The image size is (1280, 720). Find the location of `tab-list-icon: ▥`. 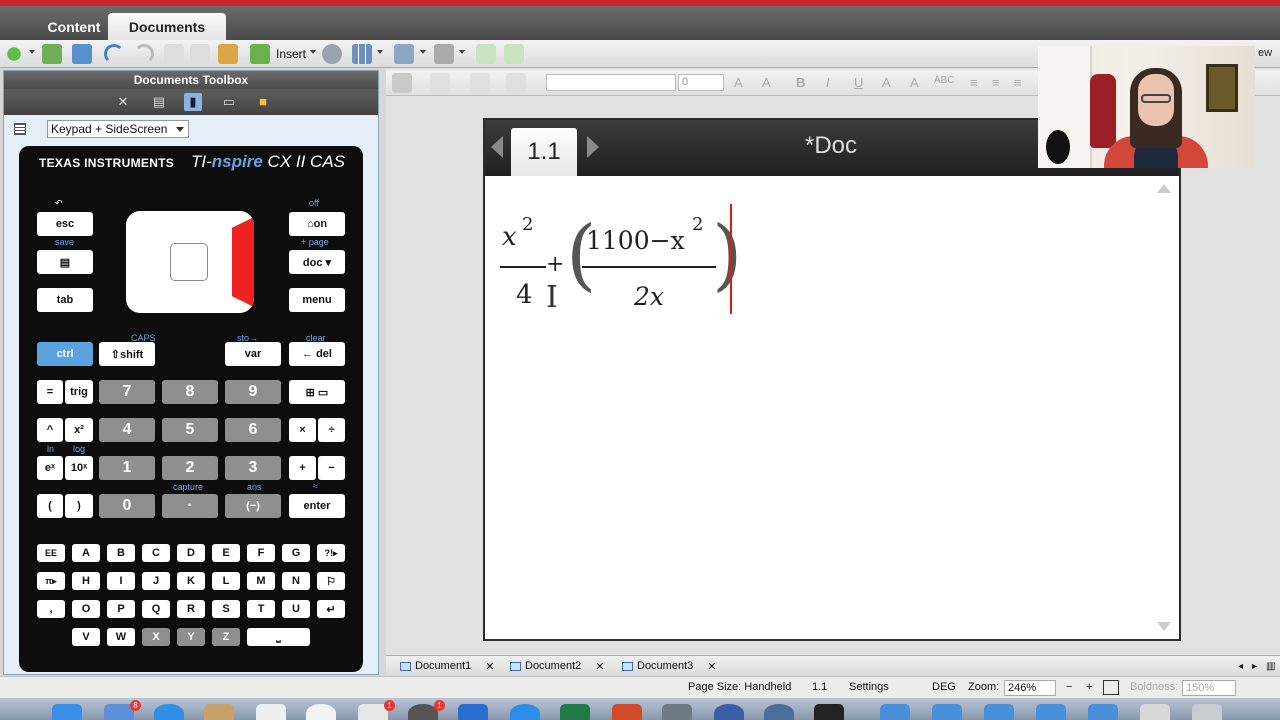

tab-list-icon: ▥ is located at coordinates (1270, 666).